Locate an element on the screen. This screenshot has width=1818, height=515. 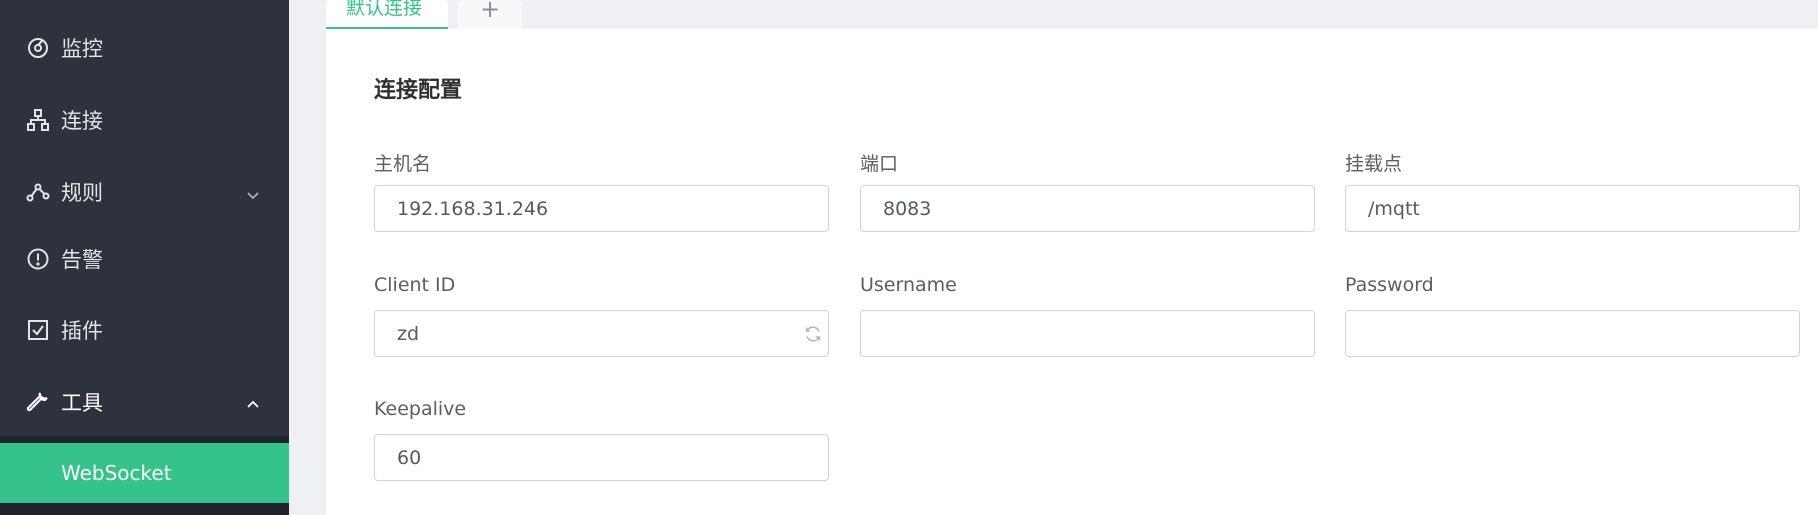
tab-default-connection: 默认连接 is located at coordinates (387, 14).